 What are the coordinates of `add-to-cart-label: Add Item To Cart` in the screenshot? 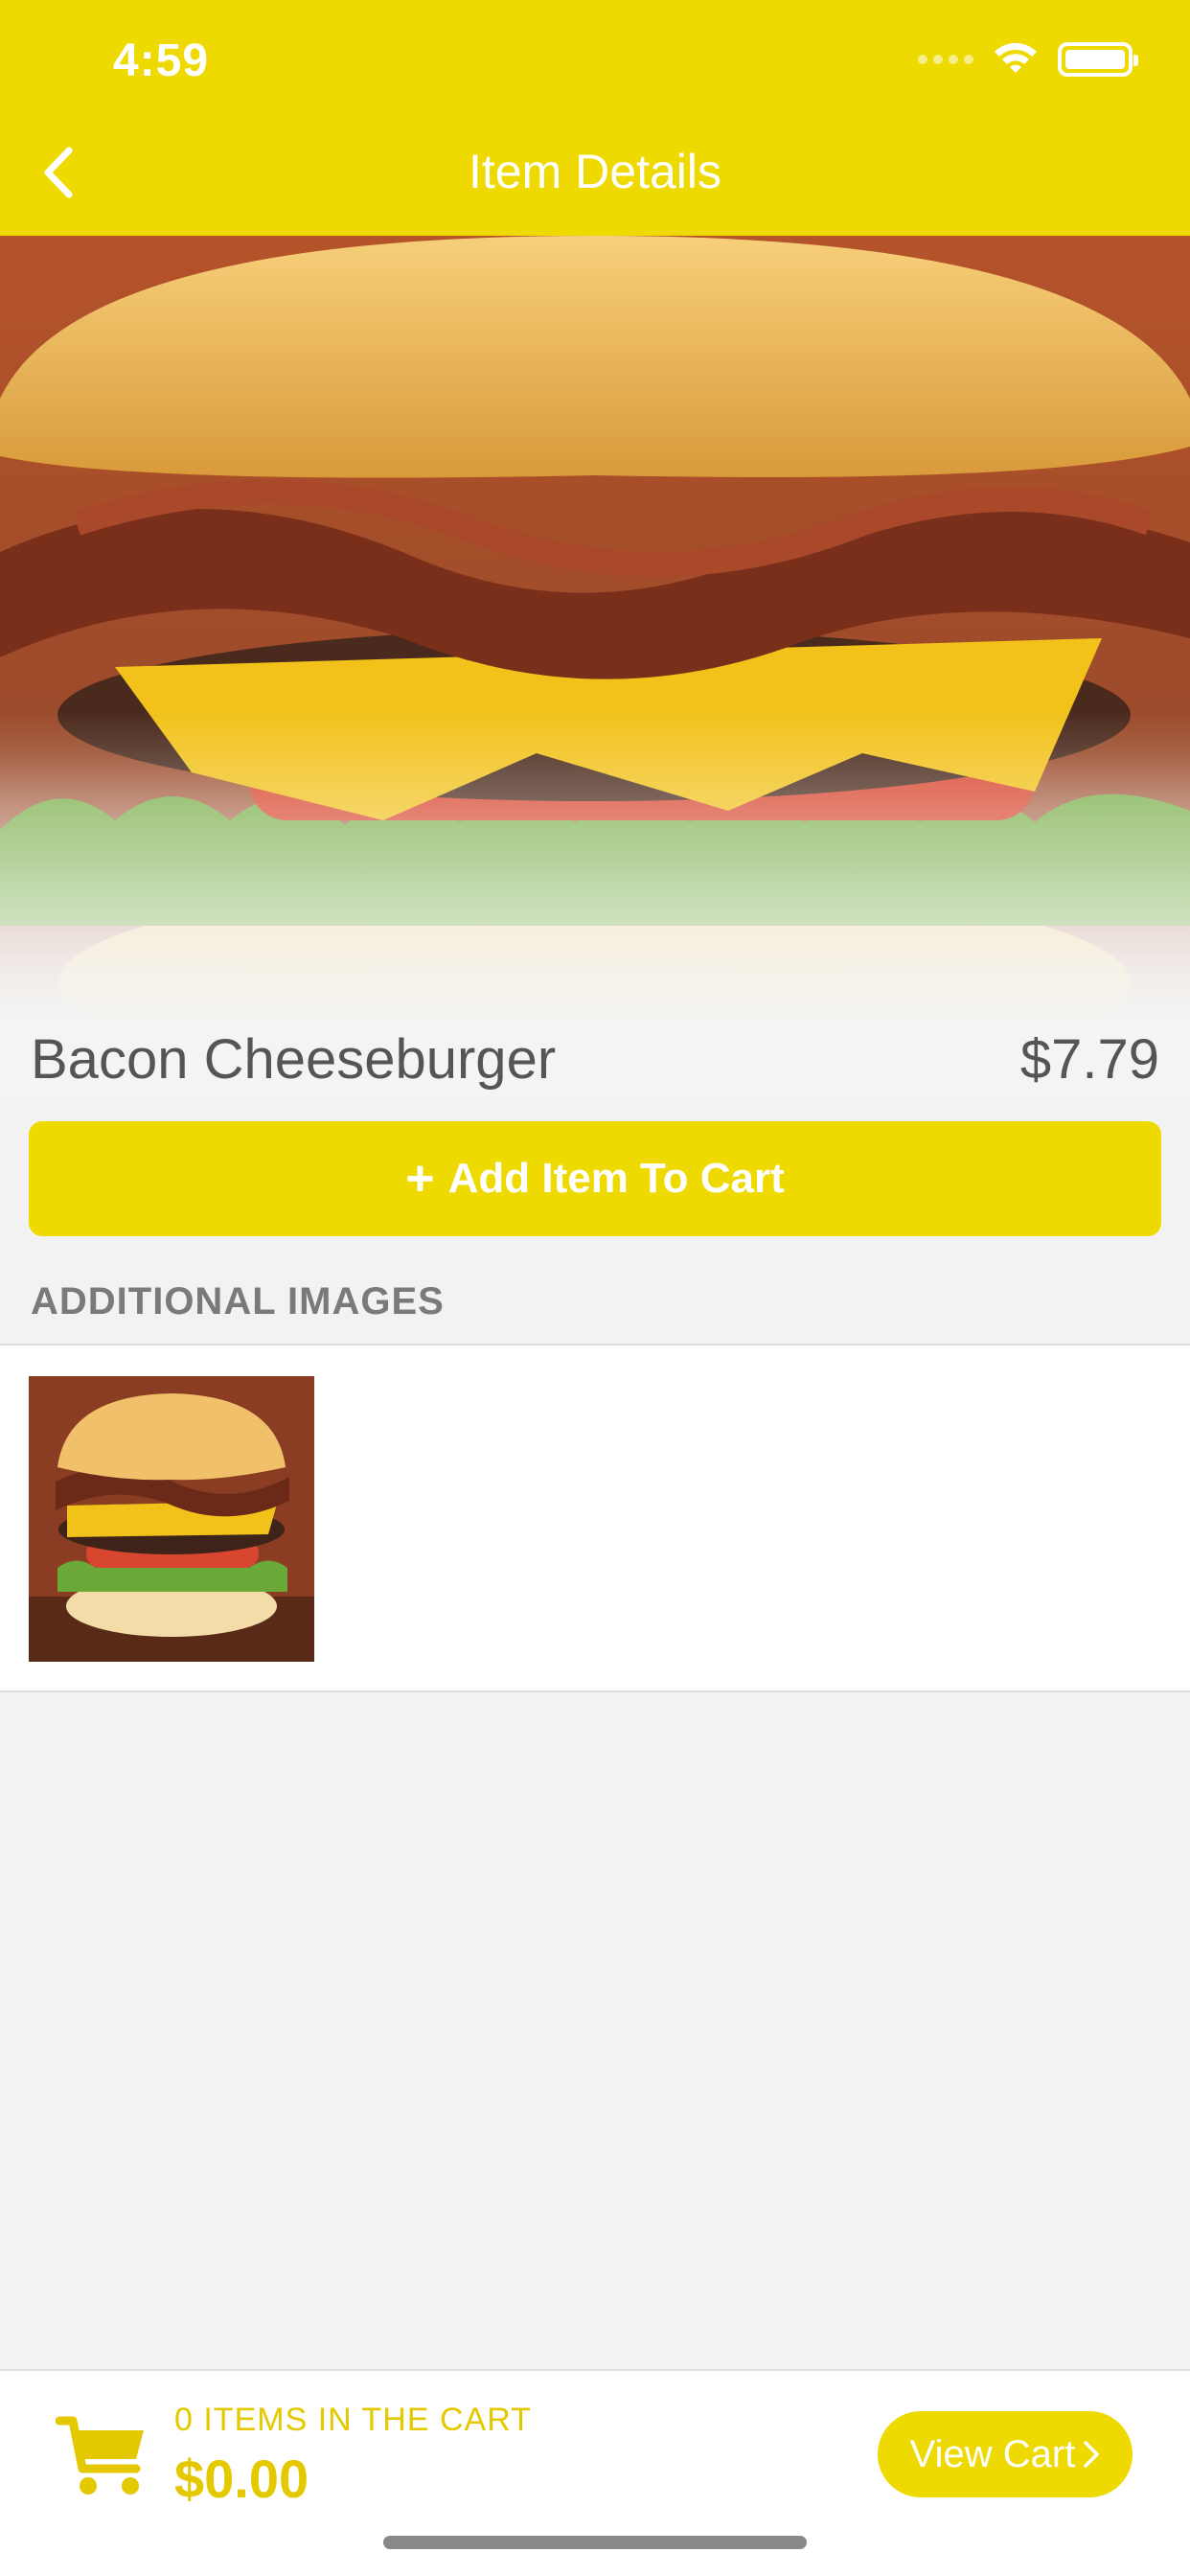 It's located at (616, 1178).